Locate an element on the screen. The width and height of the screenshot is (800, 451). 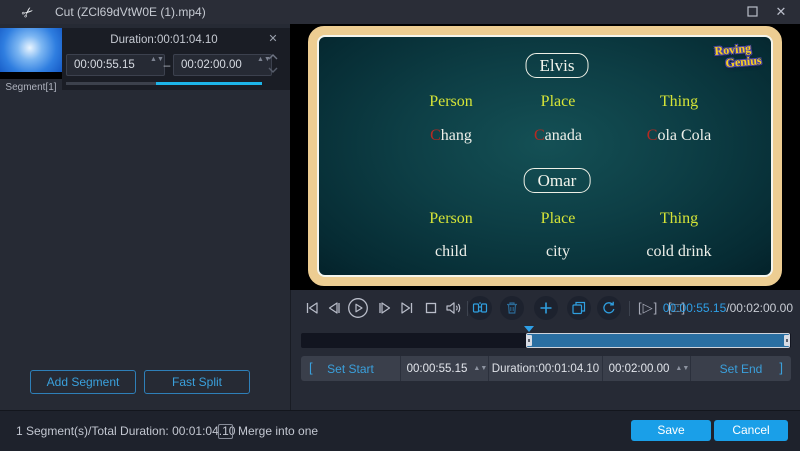
segment-thumbnail is located at coordinates (31, 53).